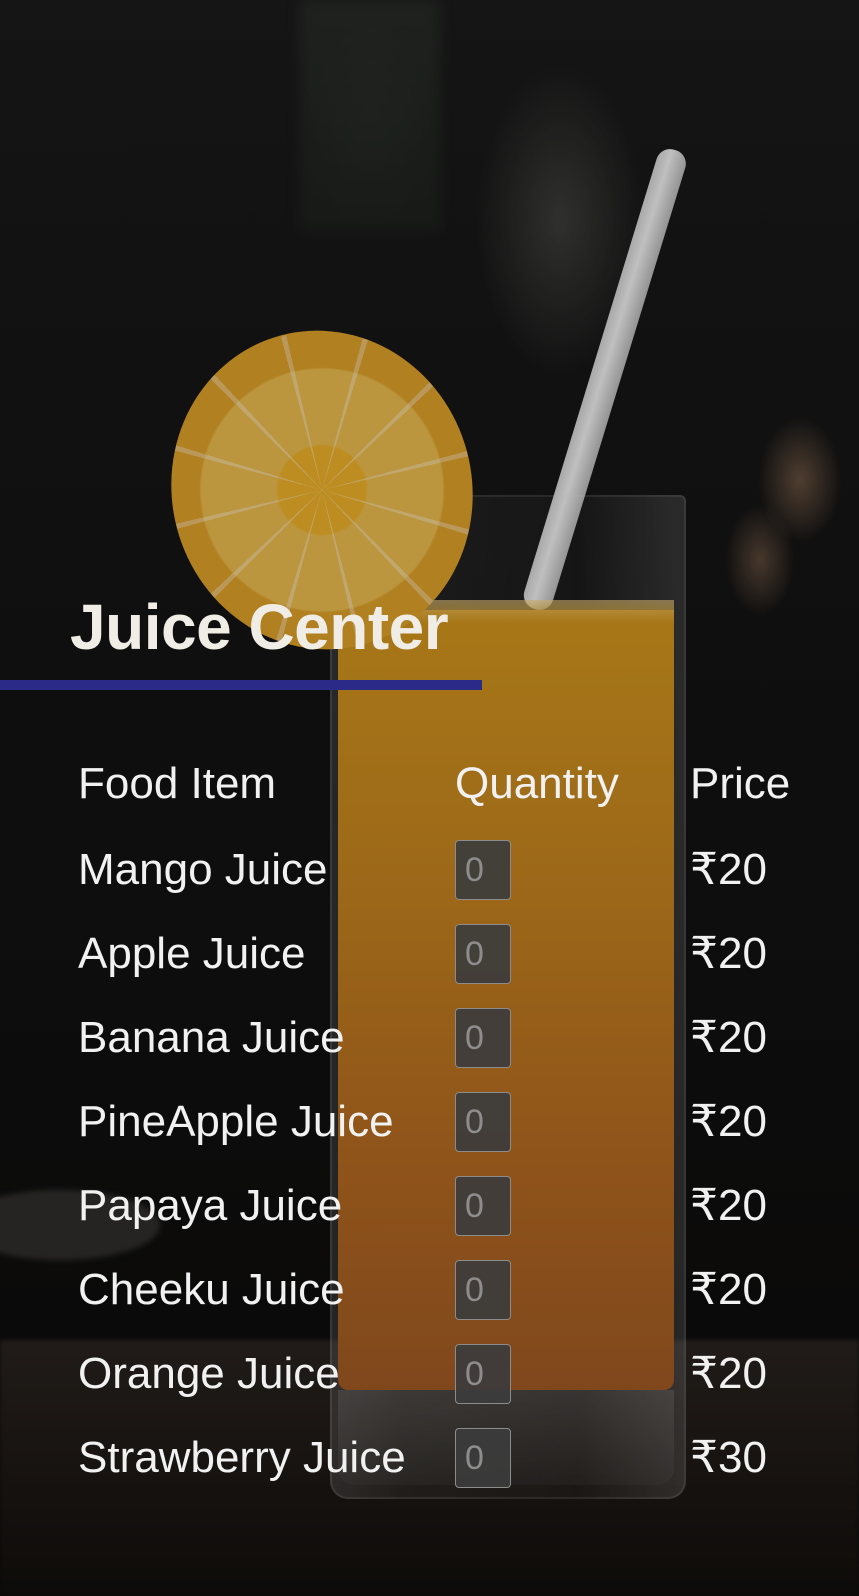 Image resolution: width=859 pixels, height=1596 pixels. I want to click on table-row-mango: Mango Juice ₹20, so click(458, 882).